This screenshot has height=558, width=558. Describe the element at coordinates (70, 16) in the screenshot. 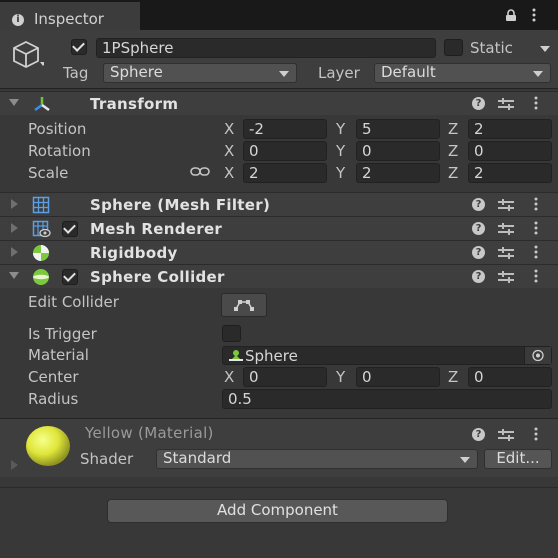

I see `tab-inspector: i Inspector` at that location.